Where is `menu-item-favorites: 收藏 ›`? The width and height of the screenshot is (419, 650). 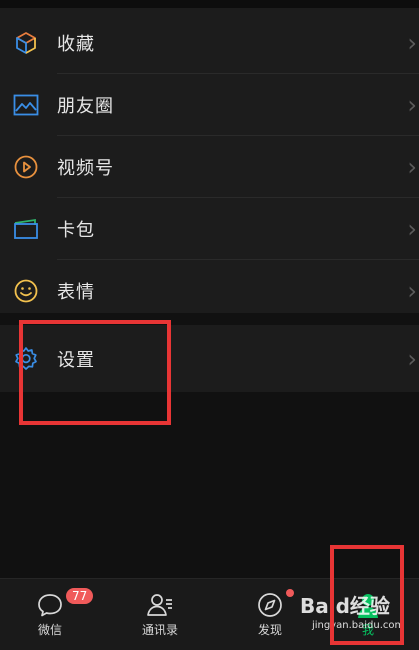 menu-item-favorites: 收藏 › is located at coordinates (209, 42).